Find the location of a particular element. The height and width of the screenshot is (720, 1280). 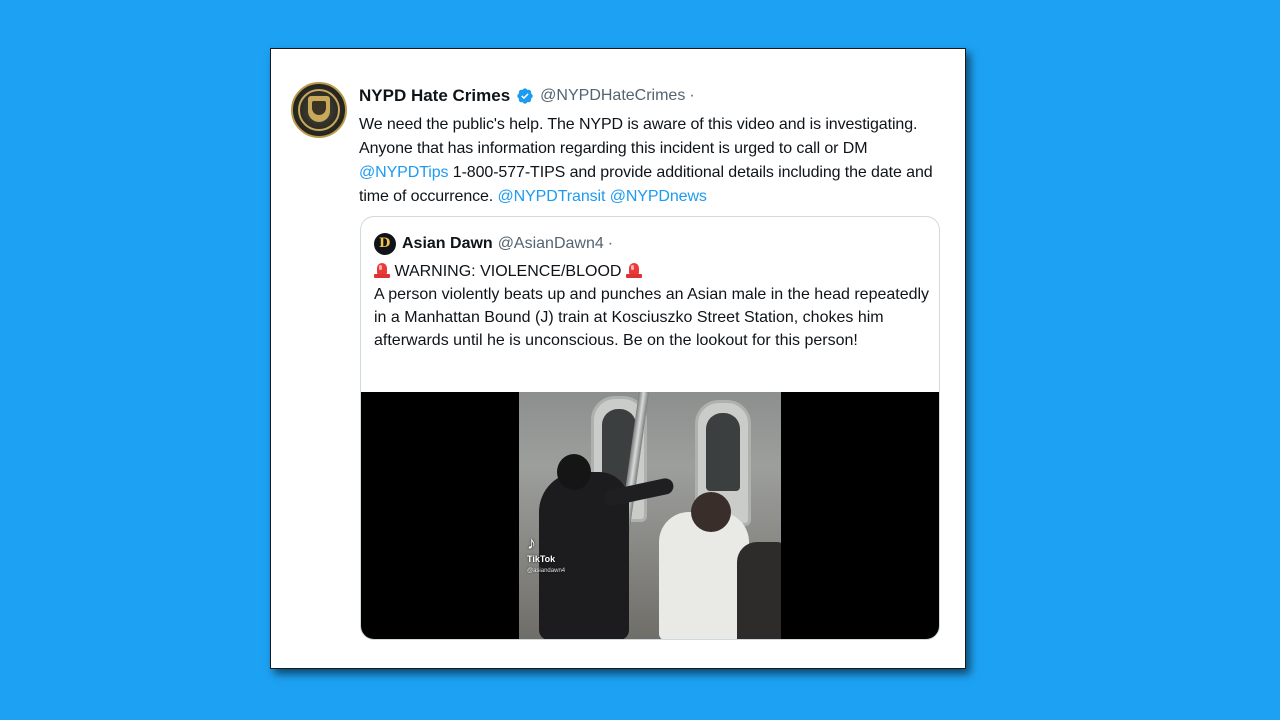

asian-dawn-avatar: D is located at coordinates (385, 244).